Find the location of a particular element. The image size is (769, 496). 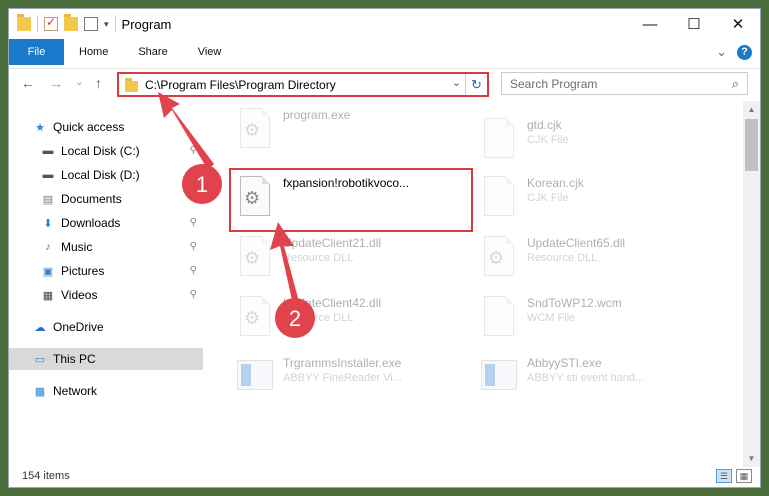

window-controls: — ☐ ✕ is located at coordinates (694, 24).